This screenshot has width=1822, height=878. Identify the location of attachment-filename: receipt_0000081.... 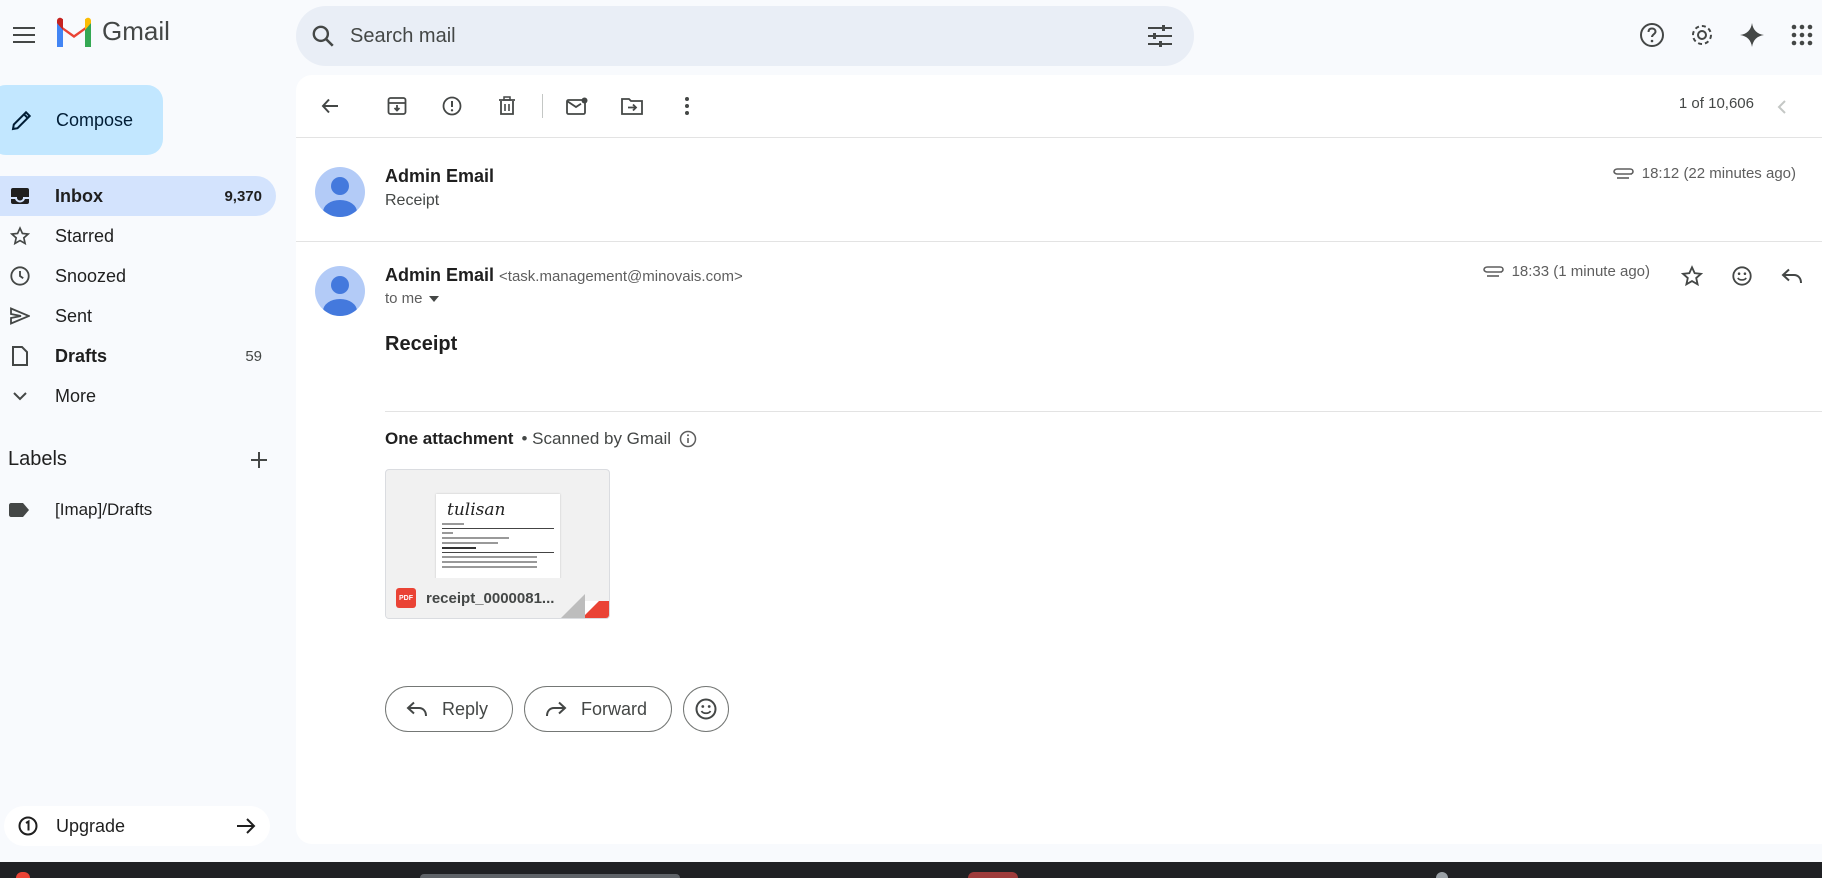
(490, 598).